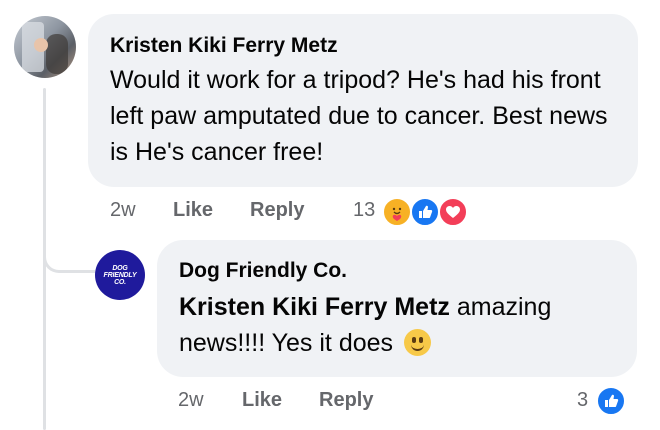 The width and height of the screenshot is (660, 430). I want to click on care-icon, so click(397, 212).